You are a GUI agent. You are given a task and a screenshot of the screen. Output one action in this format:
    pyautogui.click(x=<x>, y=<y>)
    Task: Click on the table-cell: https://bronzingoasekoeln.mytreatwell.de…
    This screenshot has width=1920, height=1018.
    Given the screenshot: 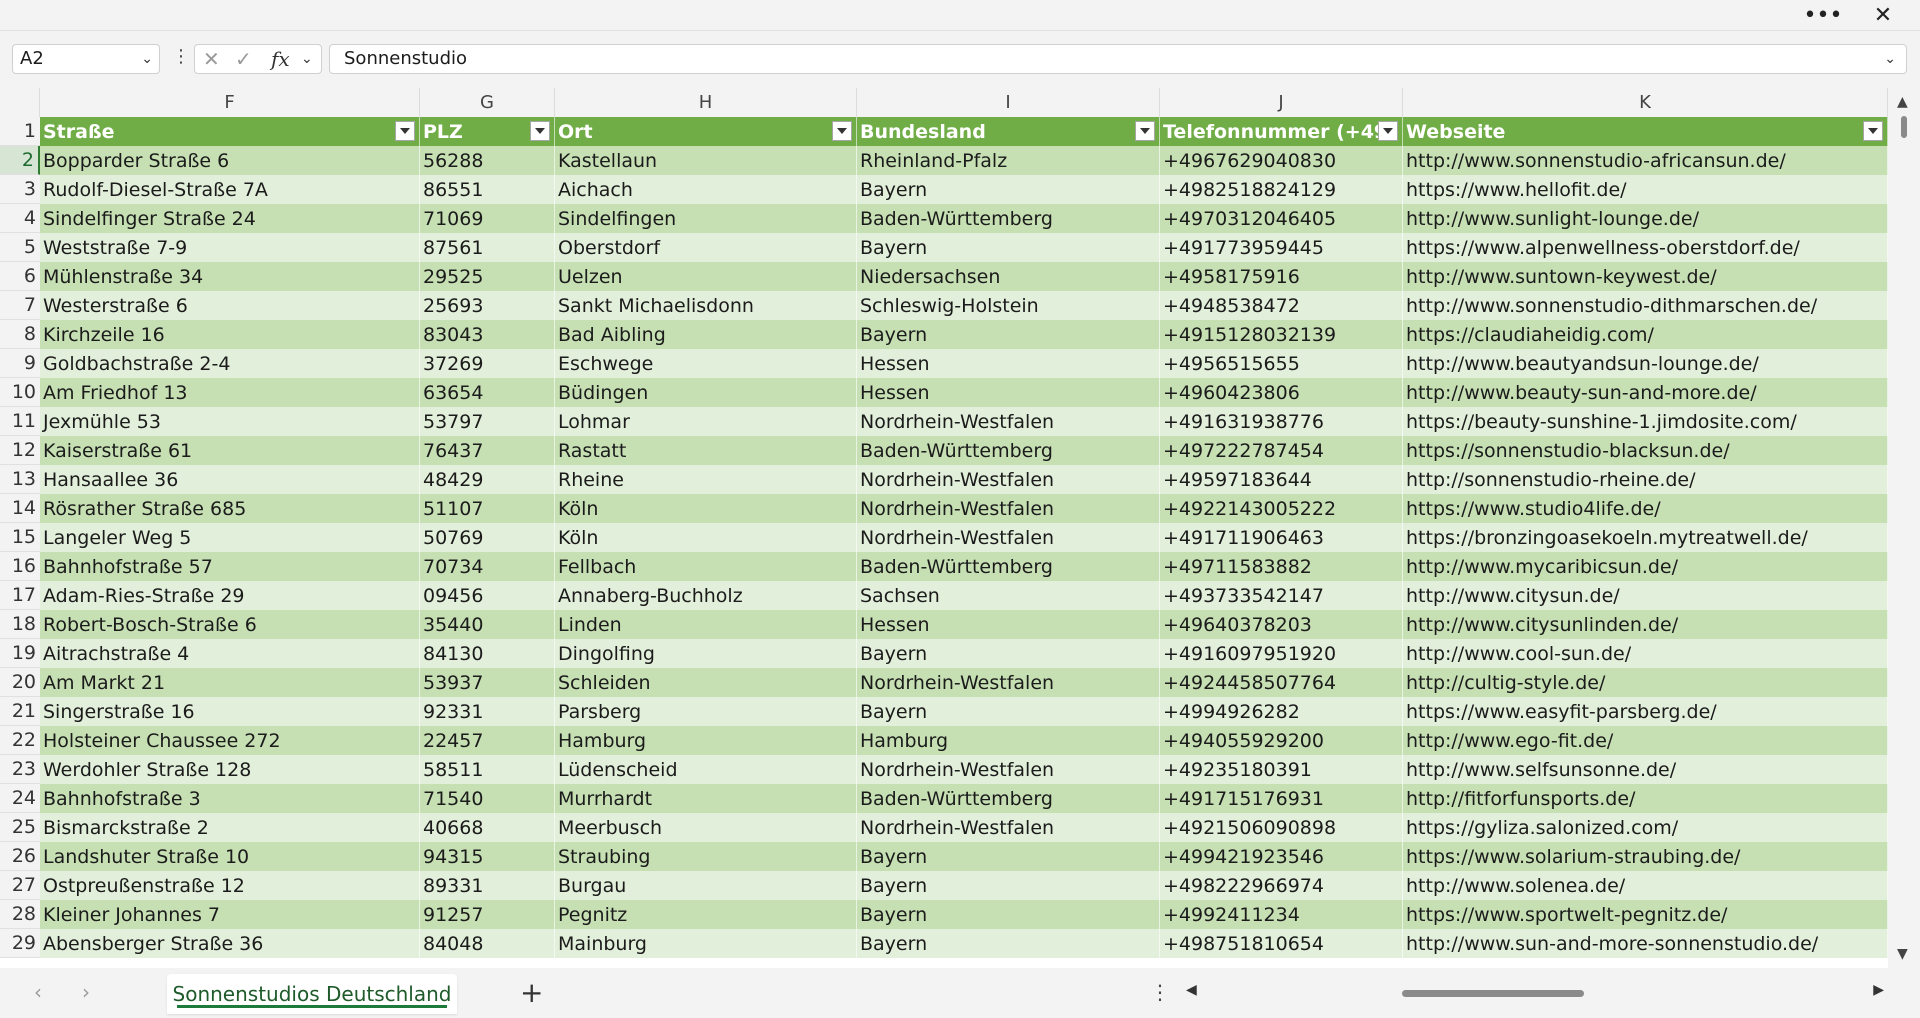 What is the action you would take?
    pyautogui.click(x=1645, y=537)
    